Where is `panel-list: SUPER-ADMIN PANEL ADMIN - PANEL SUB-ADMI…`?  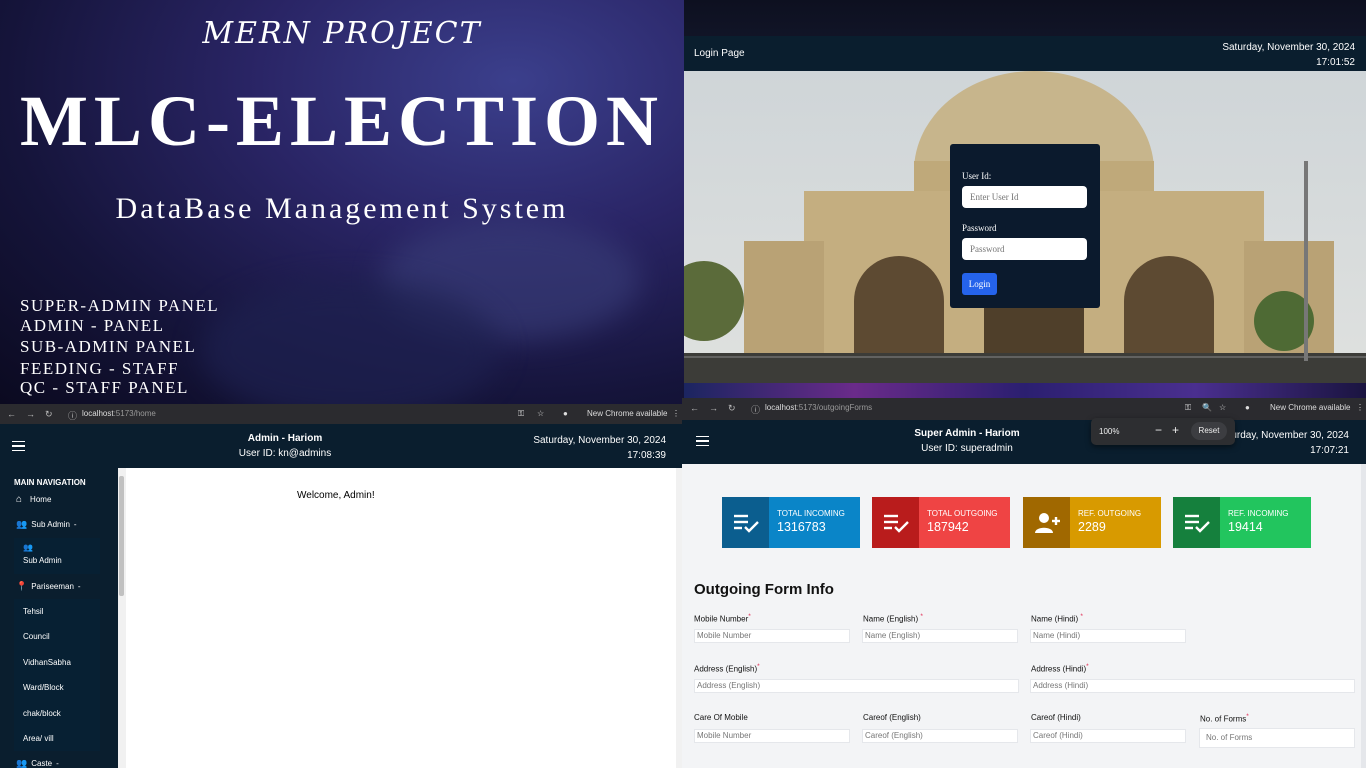
panel-list: SUPER-ADMIN PANEL ADMIN - PANEL SUB-ADMI… is located at coordinates (119, 347).